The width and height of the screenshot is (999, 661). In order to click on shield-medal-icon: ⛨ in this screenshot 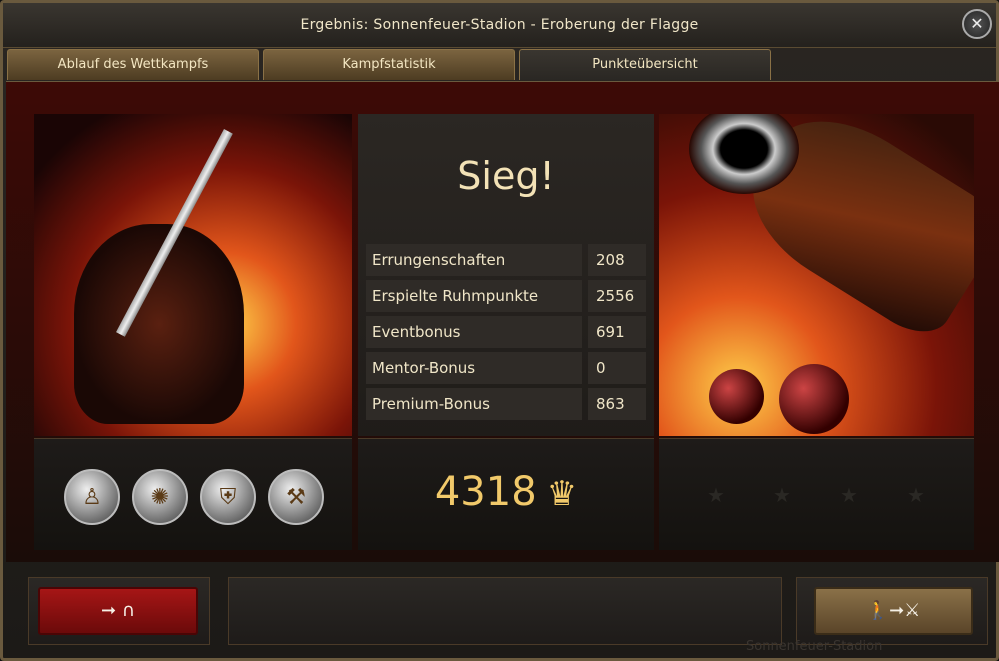, I will do `click(228, 497)`.